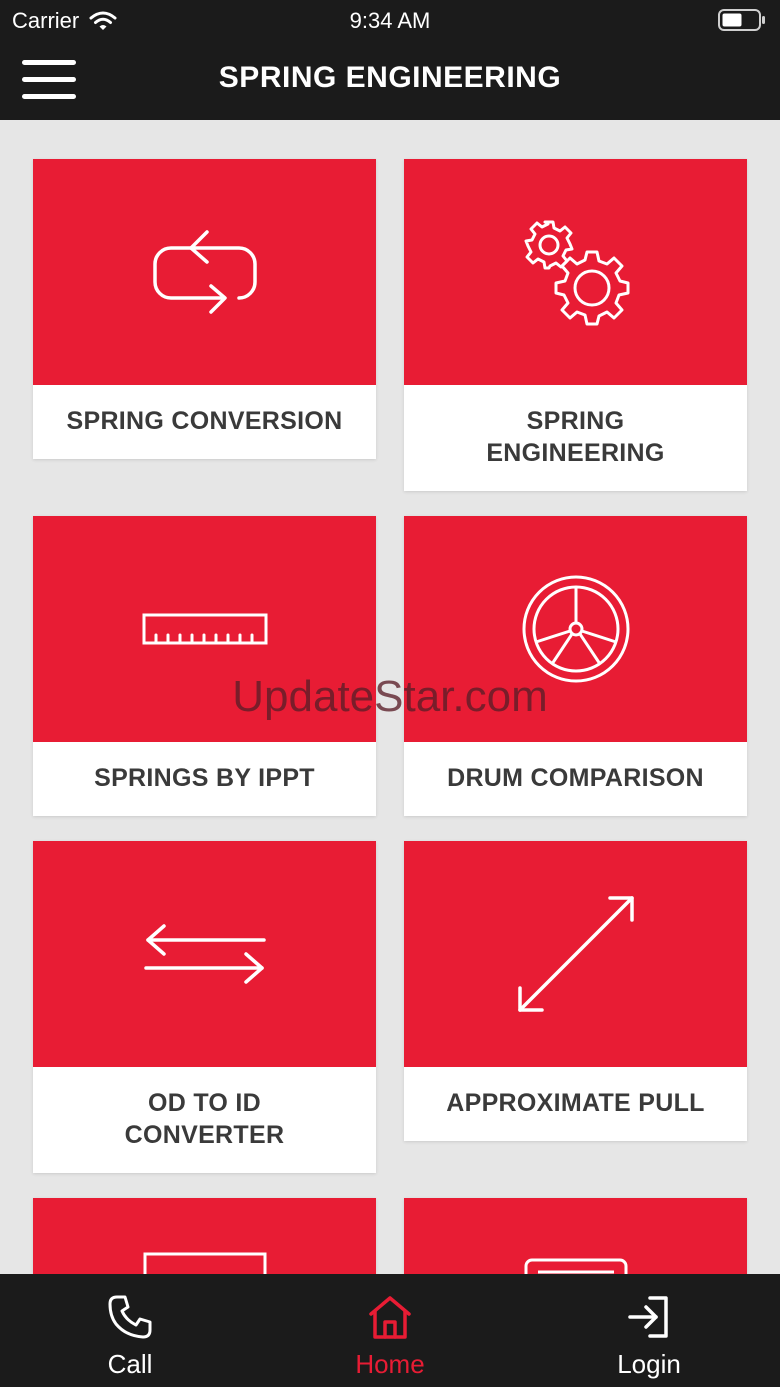 This screenshot has width=780, height=1387. I want to click on drum-wheel-icon, so click(575, 629).